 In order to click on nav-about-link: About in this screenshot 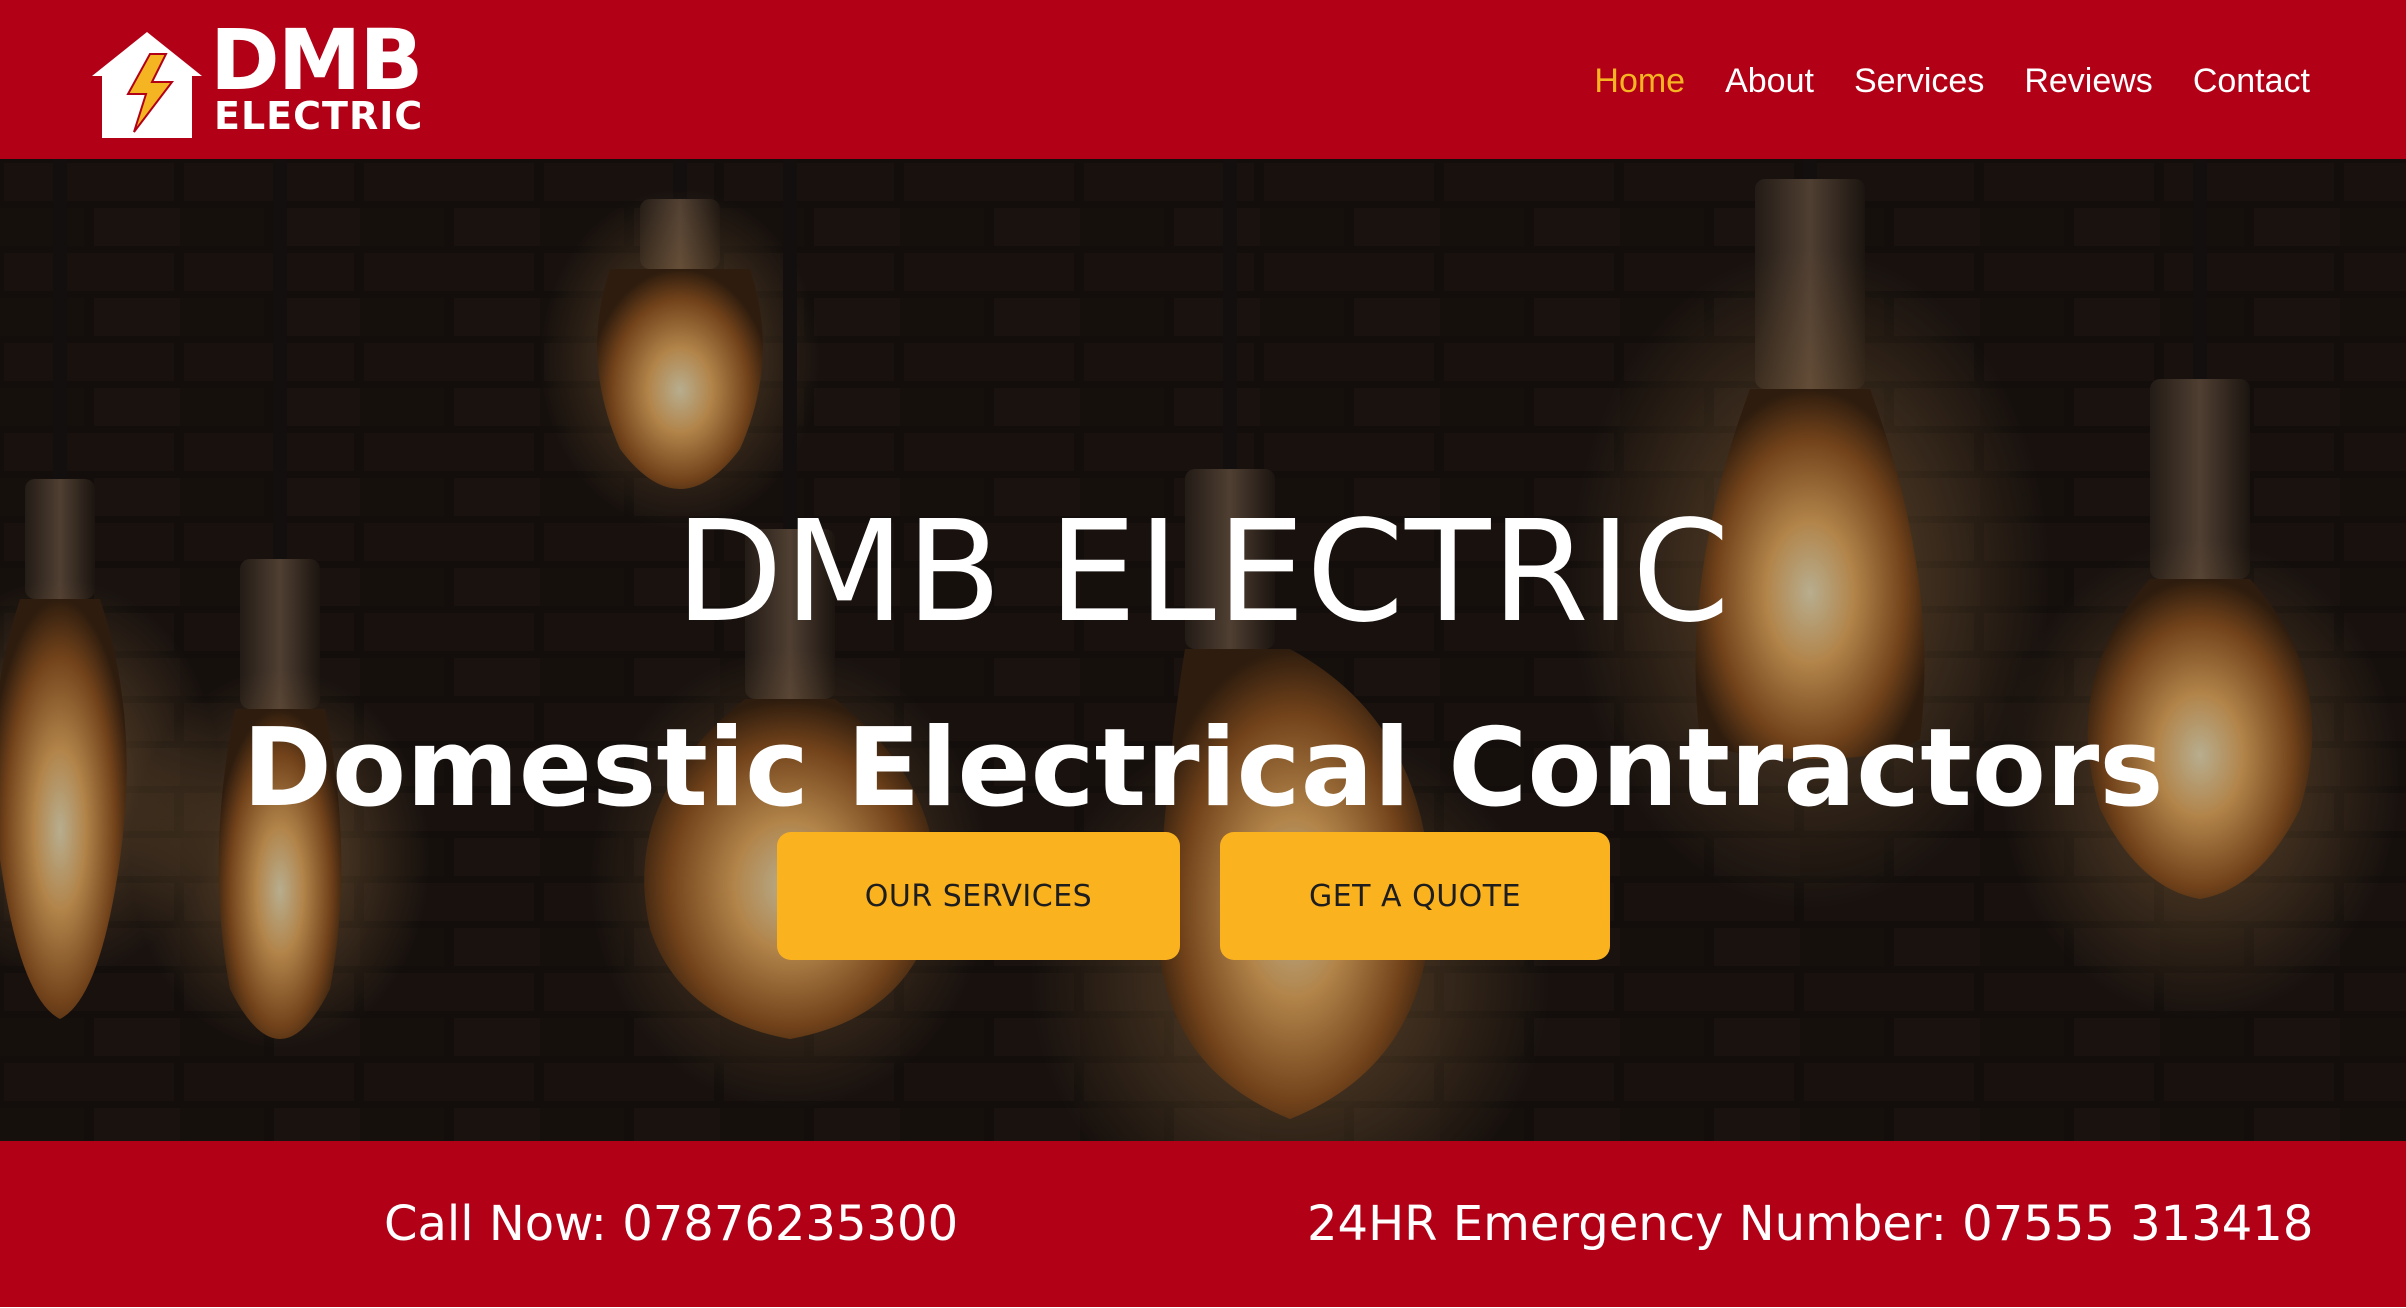, I will do `click(1769, 81)`.